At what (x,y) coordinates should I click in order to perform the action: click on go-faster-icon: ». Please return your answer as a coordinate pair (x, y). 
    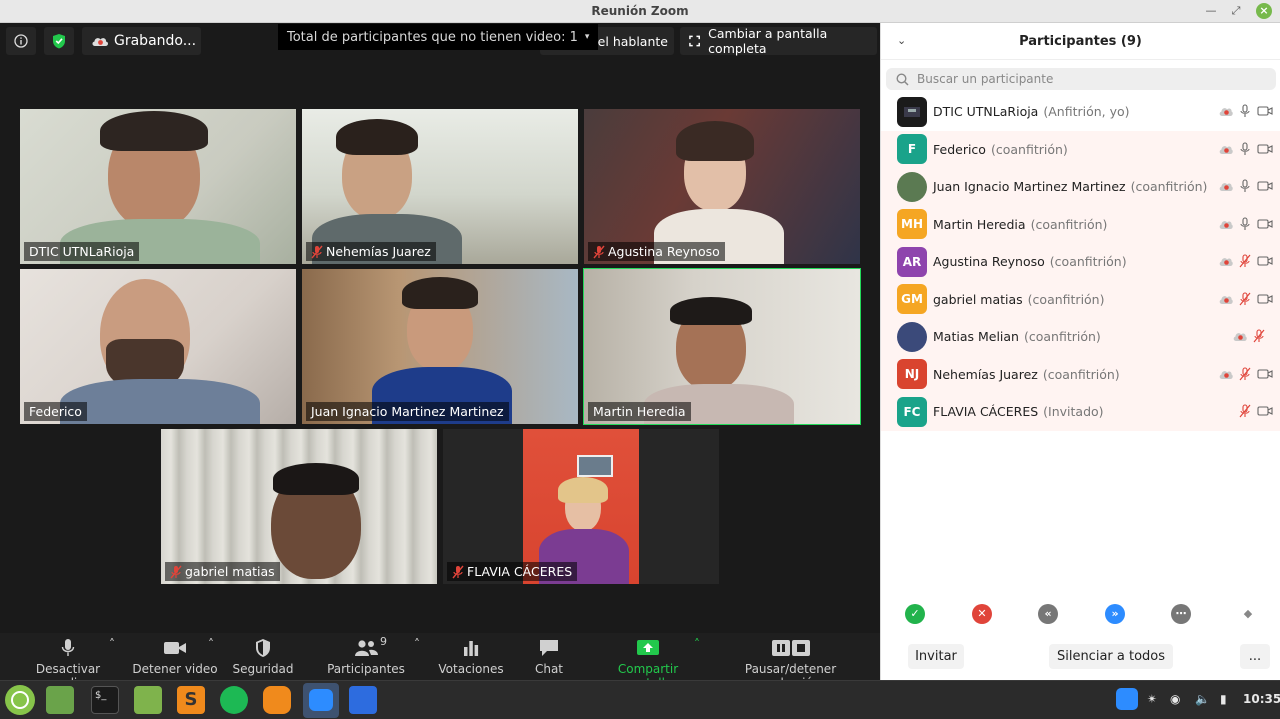
    Looking at the image, I should click on (1115, 614).